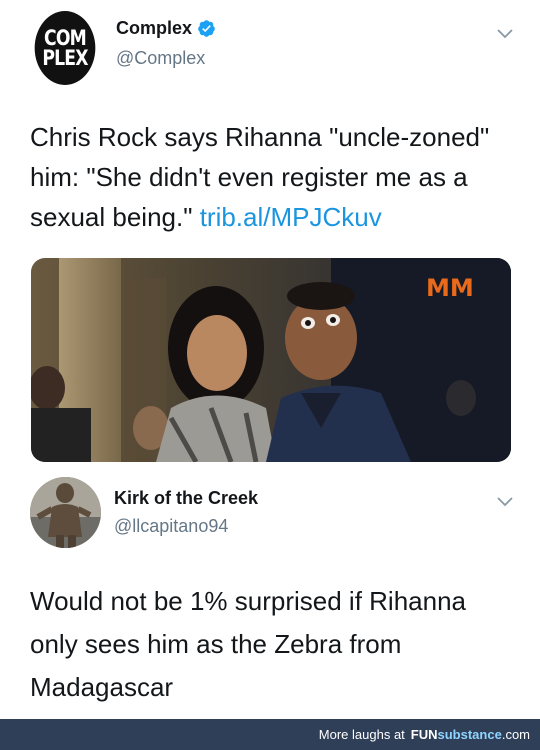 This screenshot has width=540, height=750. Describe the element at coordinates (515, 734) in the screenshot. I see `footer-brand-tld: .com` at that location.